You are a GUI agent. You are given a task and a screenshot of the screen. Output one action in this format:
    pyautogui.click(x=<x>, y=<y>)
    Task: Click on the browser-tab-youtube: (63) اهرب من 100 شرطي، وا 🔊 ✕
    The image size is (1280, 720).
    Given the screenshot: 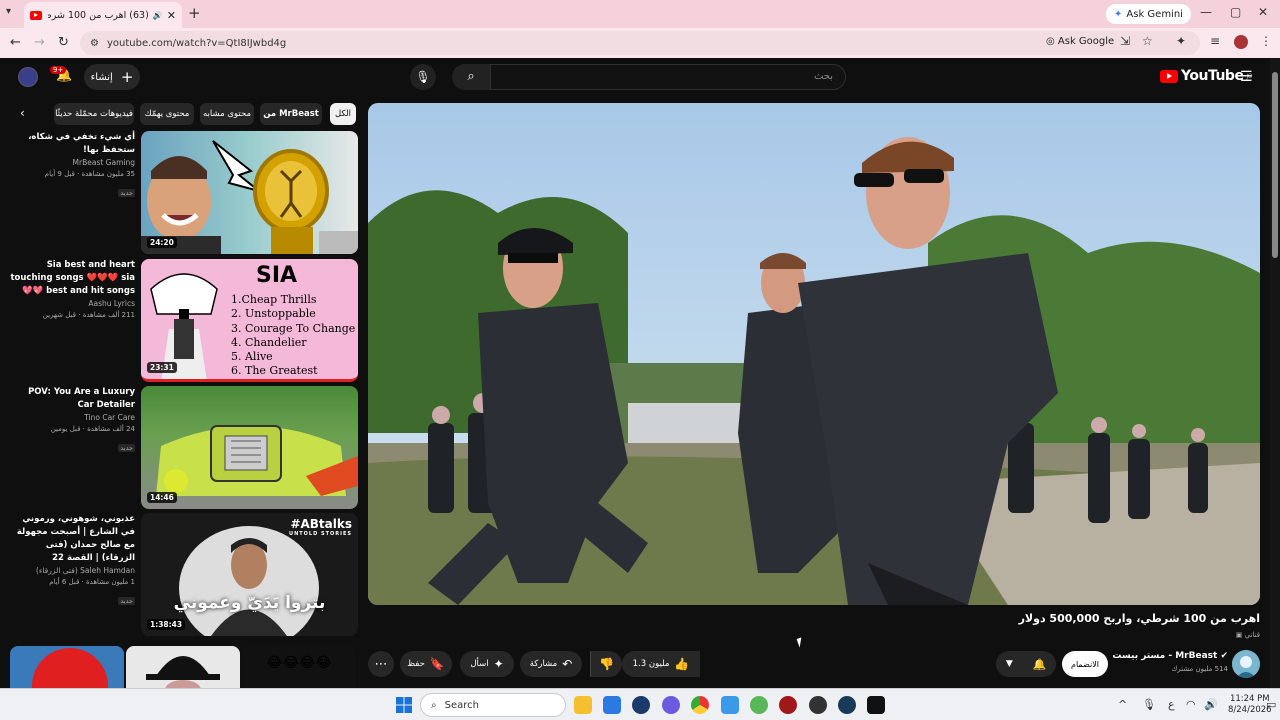 What is the action you would take?
    pyautogui.click(x=103, y=15)
    